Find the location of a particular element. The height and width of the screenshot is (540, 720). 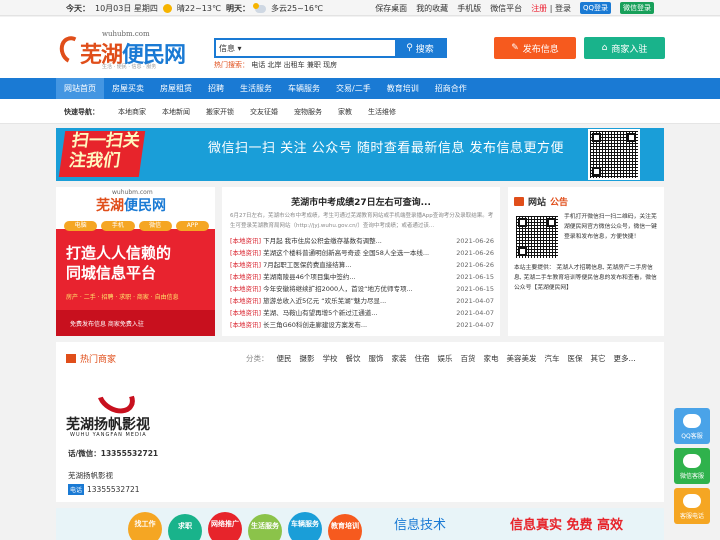

category-item: 百货 is located at coordinates (468, 358).